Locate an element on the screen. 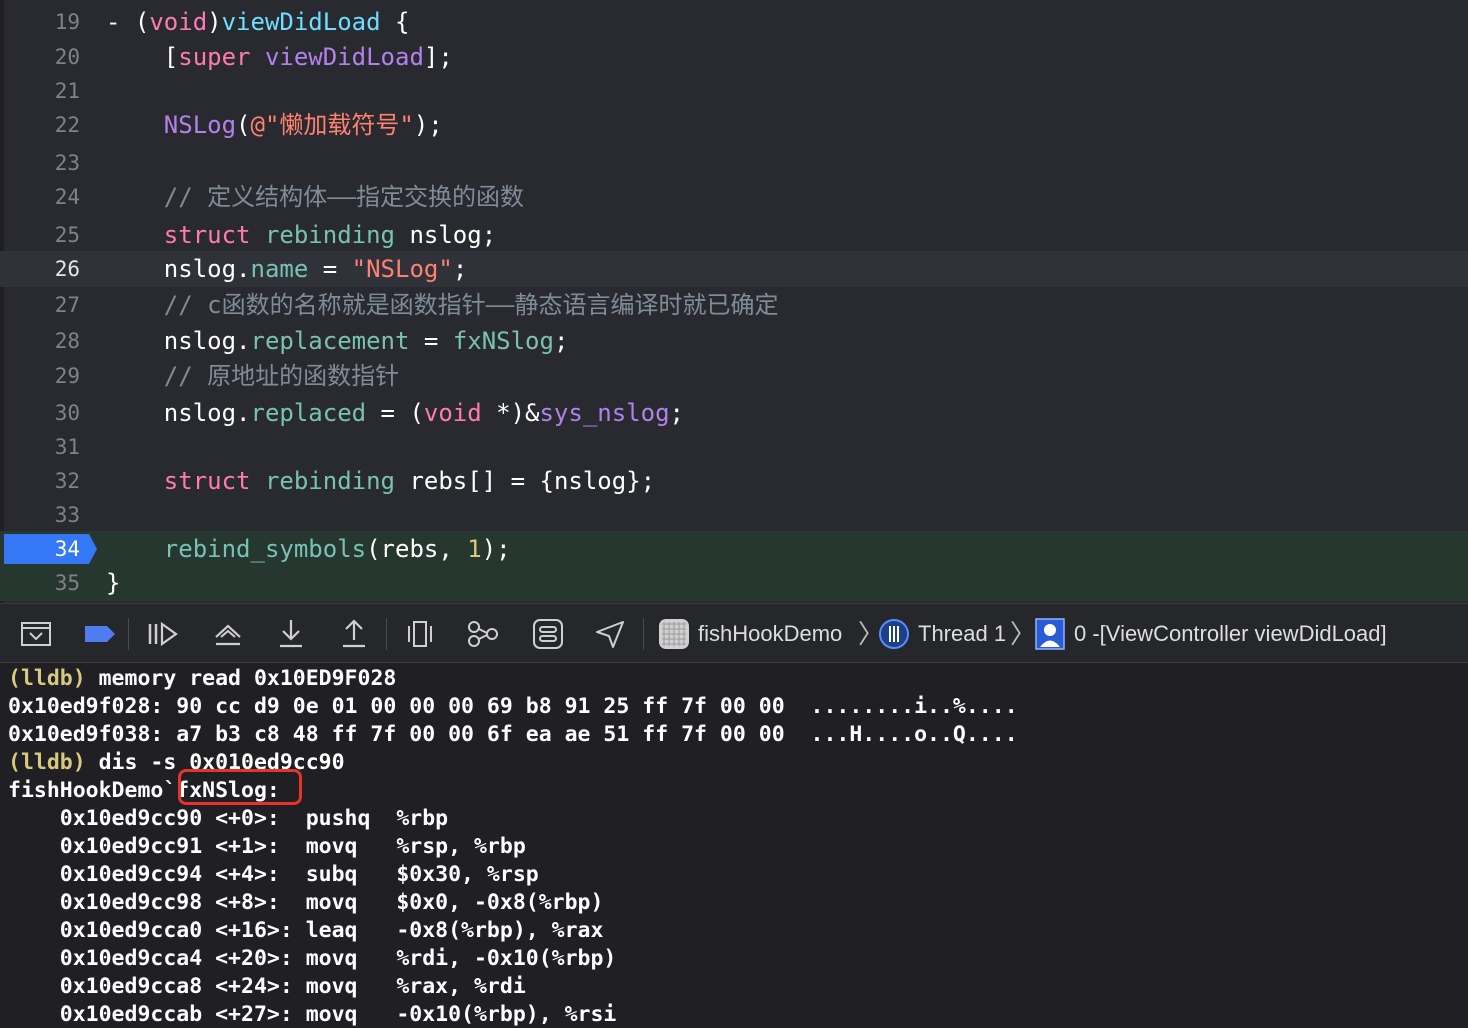 Image resolution: width=1468 pixels, height=1028 pixels. line-number: 29 is located at coordinates (40, 376).